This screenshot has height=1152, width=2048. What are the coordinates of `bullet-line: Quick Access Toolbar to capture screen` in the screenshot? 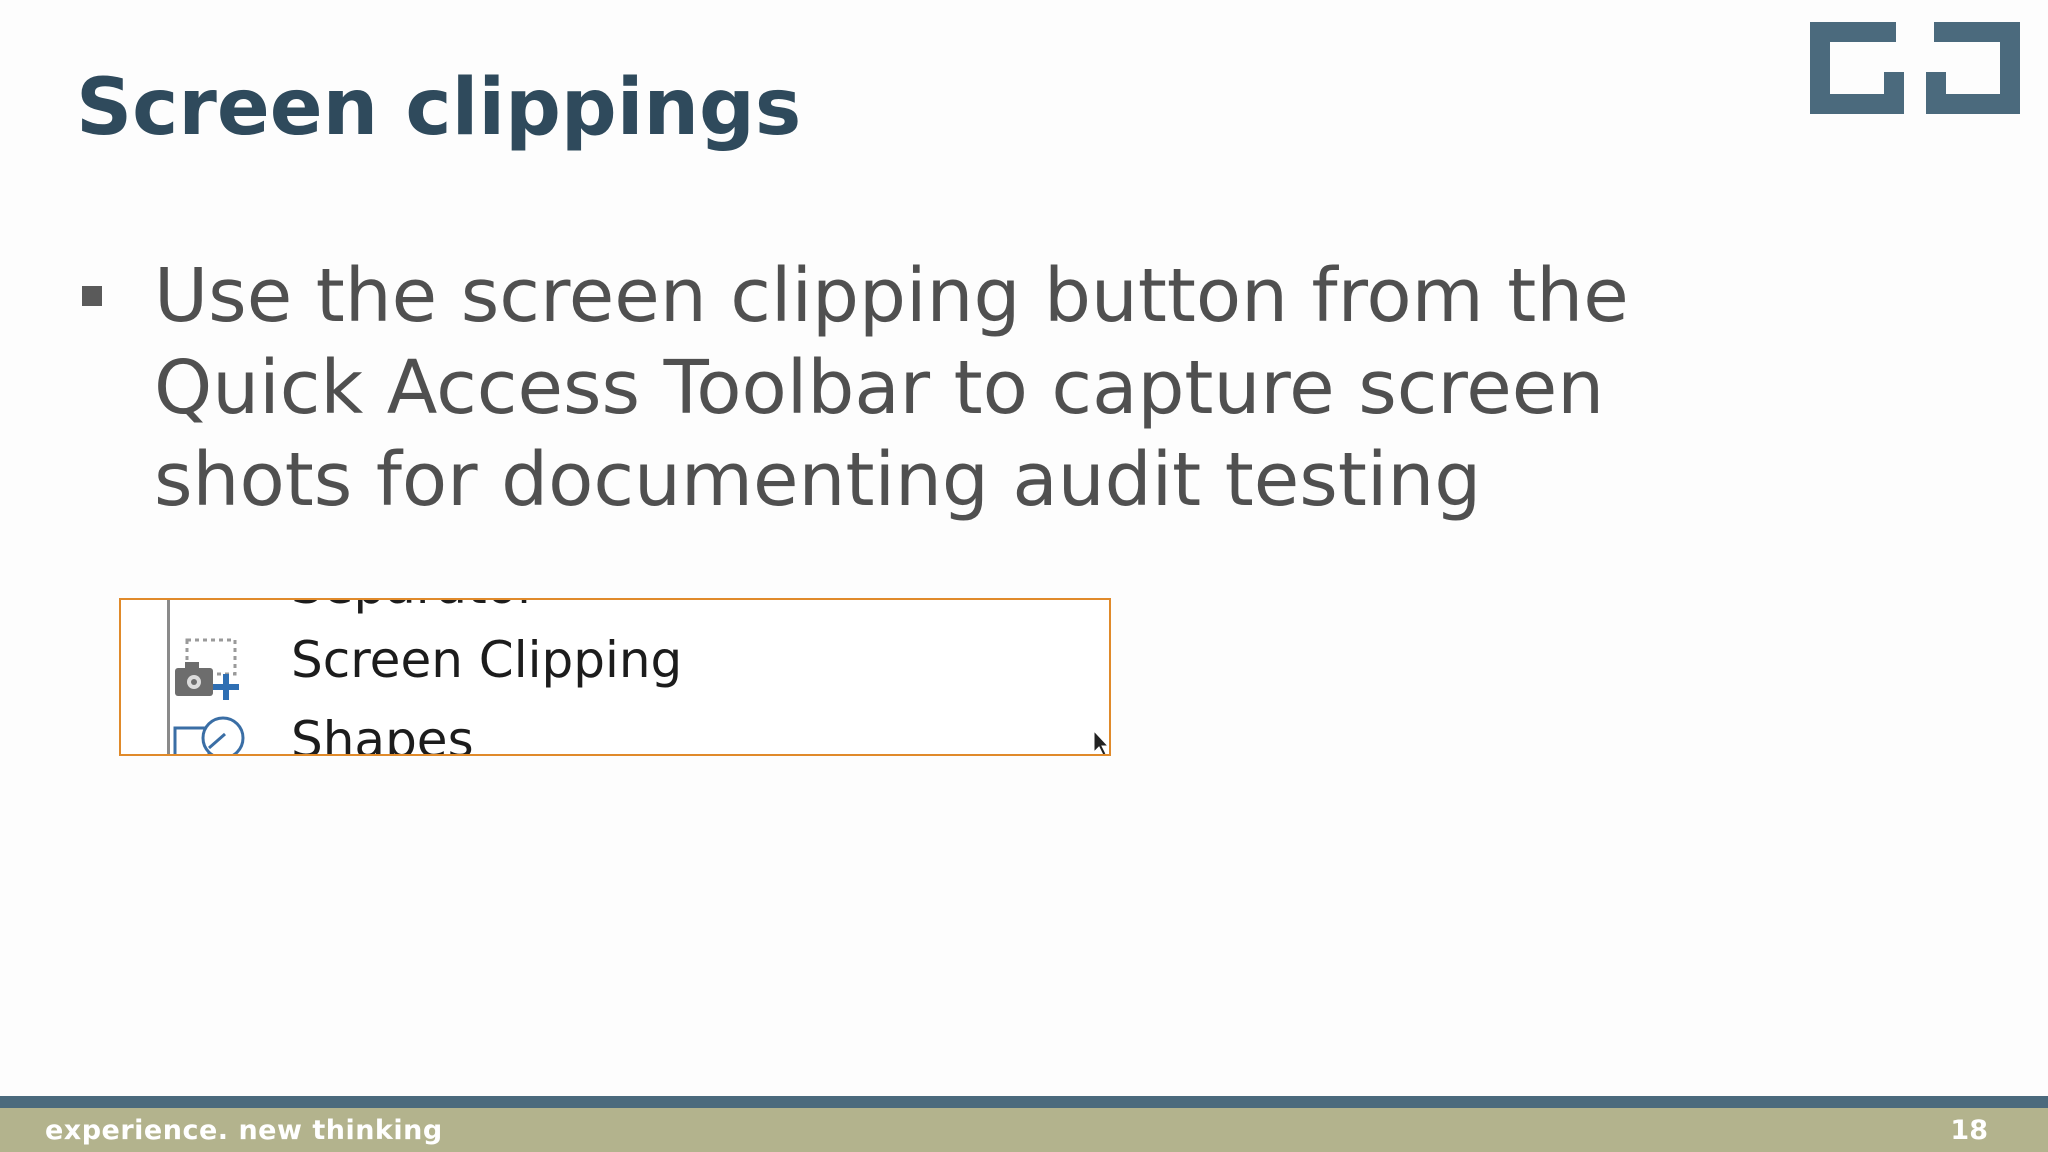 It's located at (879, 388).